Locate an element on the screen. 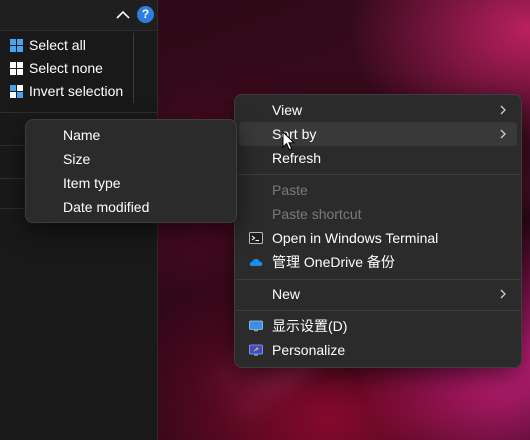  menu-item-sort-by: Sort by is located at coordinates (378, 134).